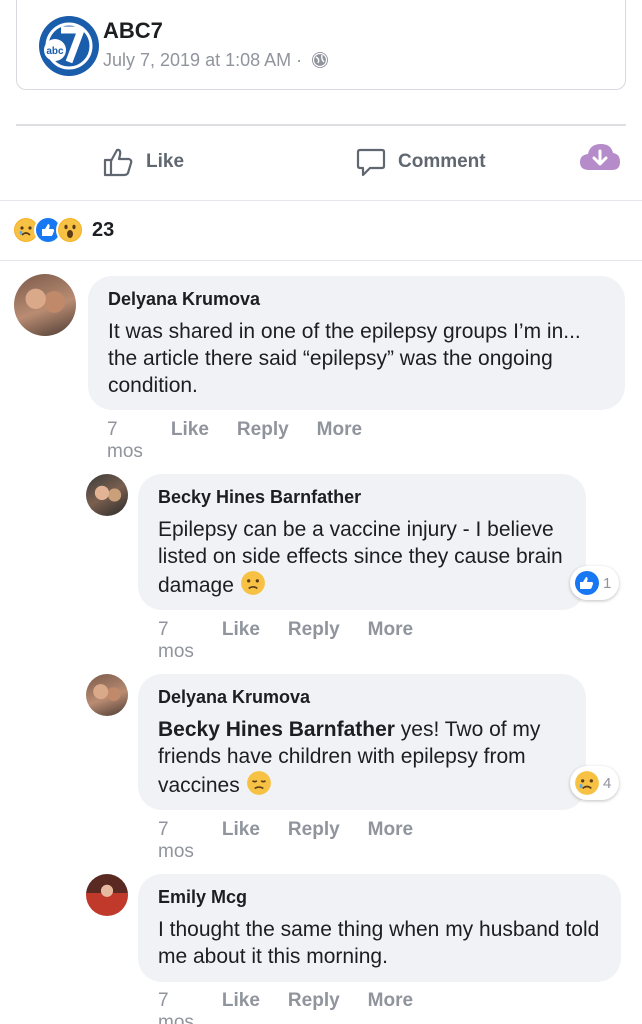  Describe the element at coordinates (252, 583) in the screenshot. I see `frowning-face-emoji-icon` at that location.